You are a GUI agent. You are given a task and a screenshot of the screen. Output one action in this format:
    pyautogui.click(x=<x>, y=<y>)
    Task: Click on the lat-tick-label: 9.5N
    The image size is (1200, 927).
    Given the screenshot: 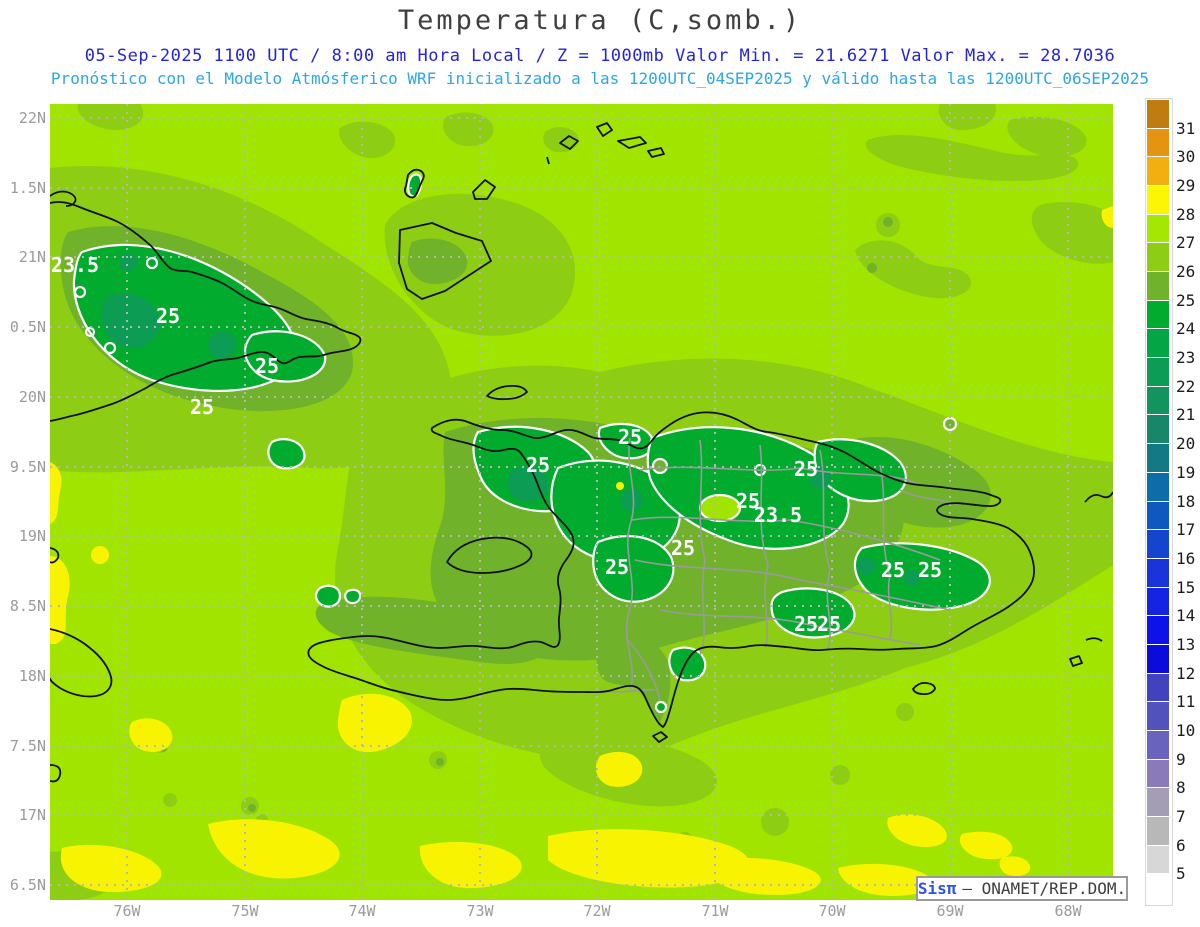 What is the action you would take?
    pyautogui.click(x=27, y=467)
    